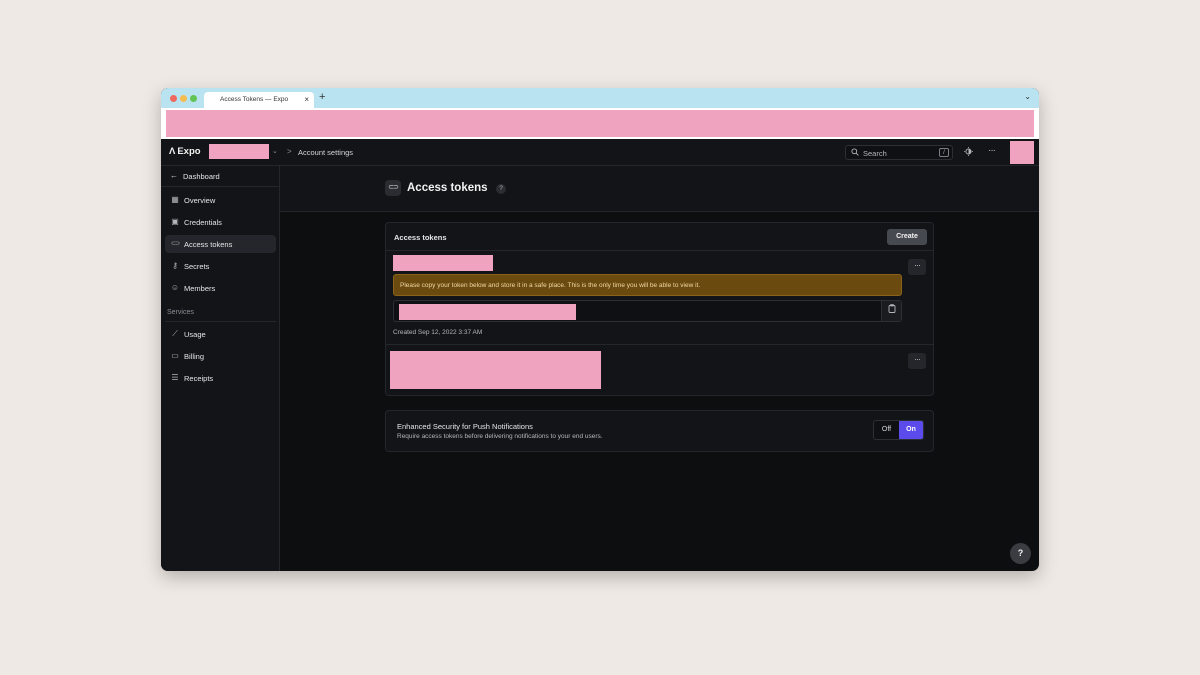  Describe the element at coordinates (220, 378) in the screenshot. I see `sidebar-item-receipts: ☰ Receipts` at that location.